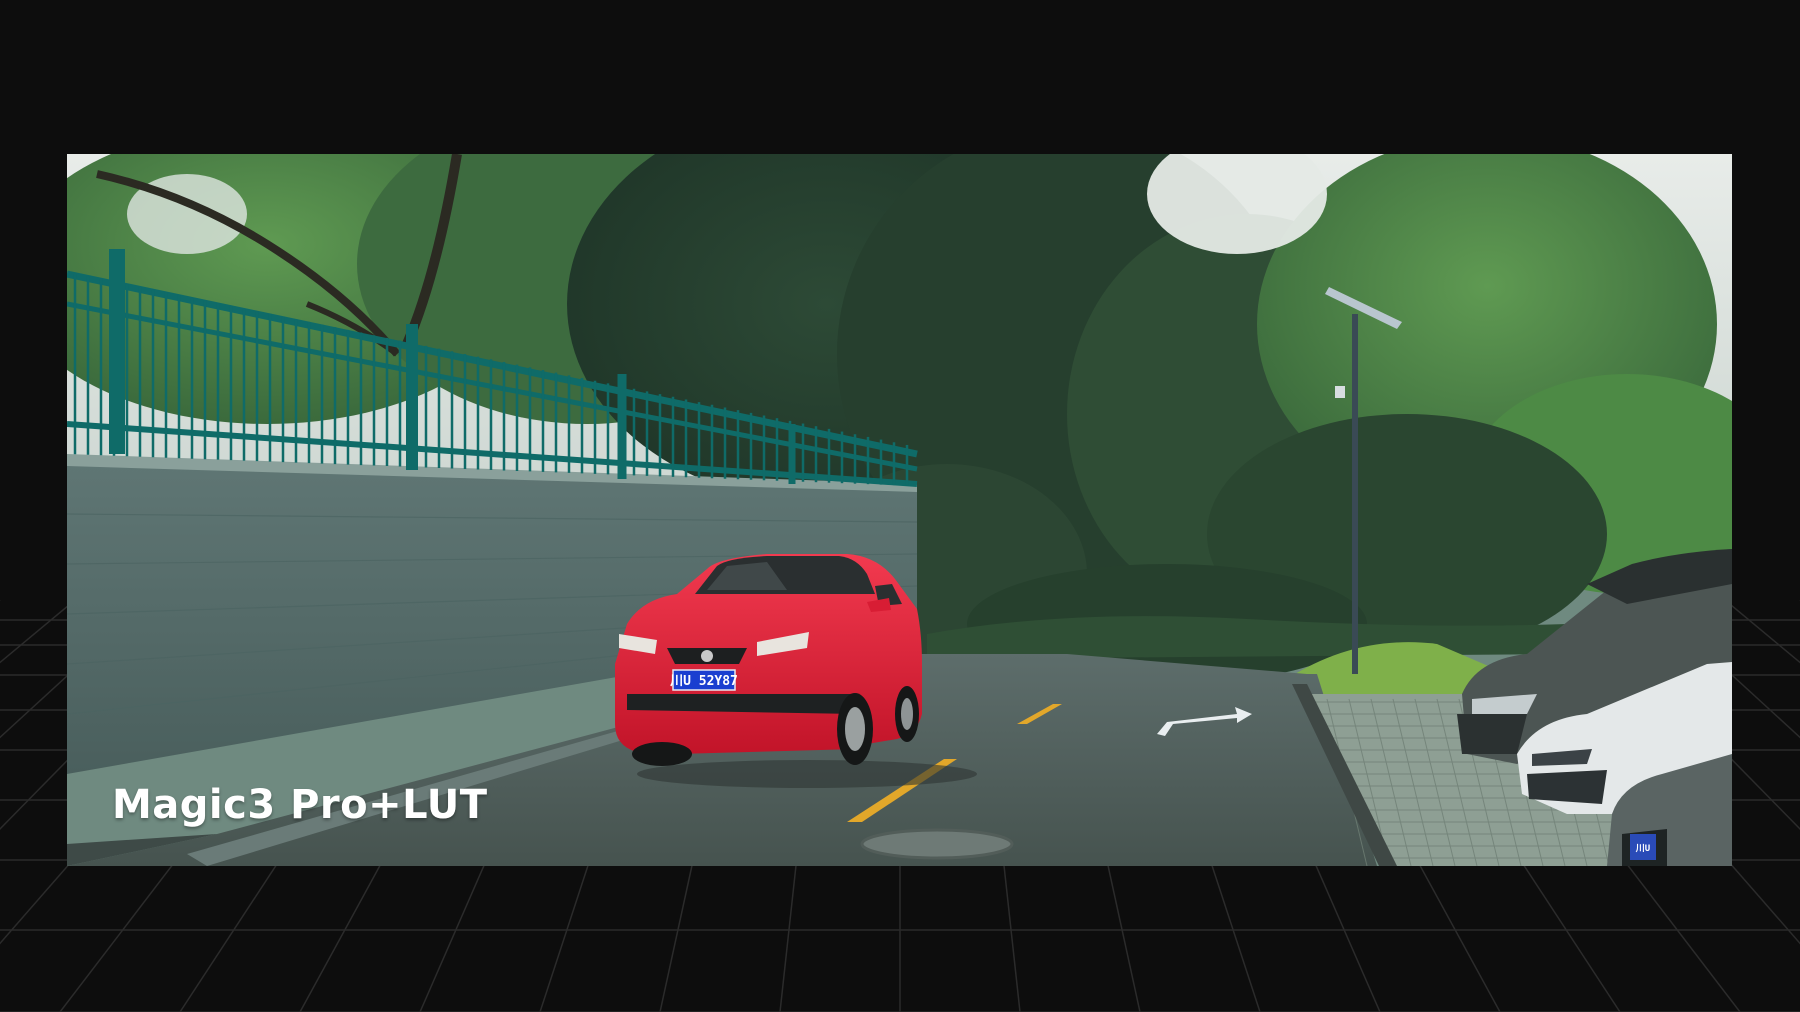 This screenshot has width=1800, height=1012. Describe the element at coordinates (703, 681) in the screenshot. I see `license-plate-text: 川U 52Y87` at that location.